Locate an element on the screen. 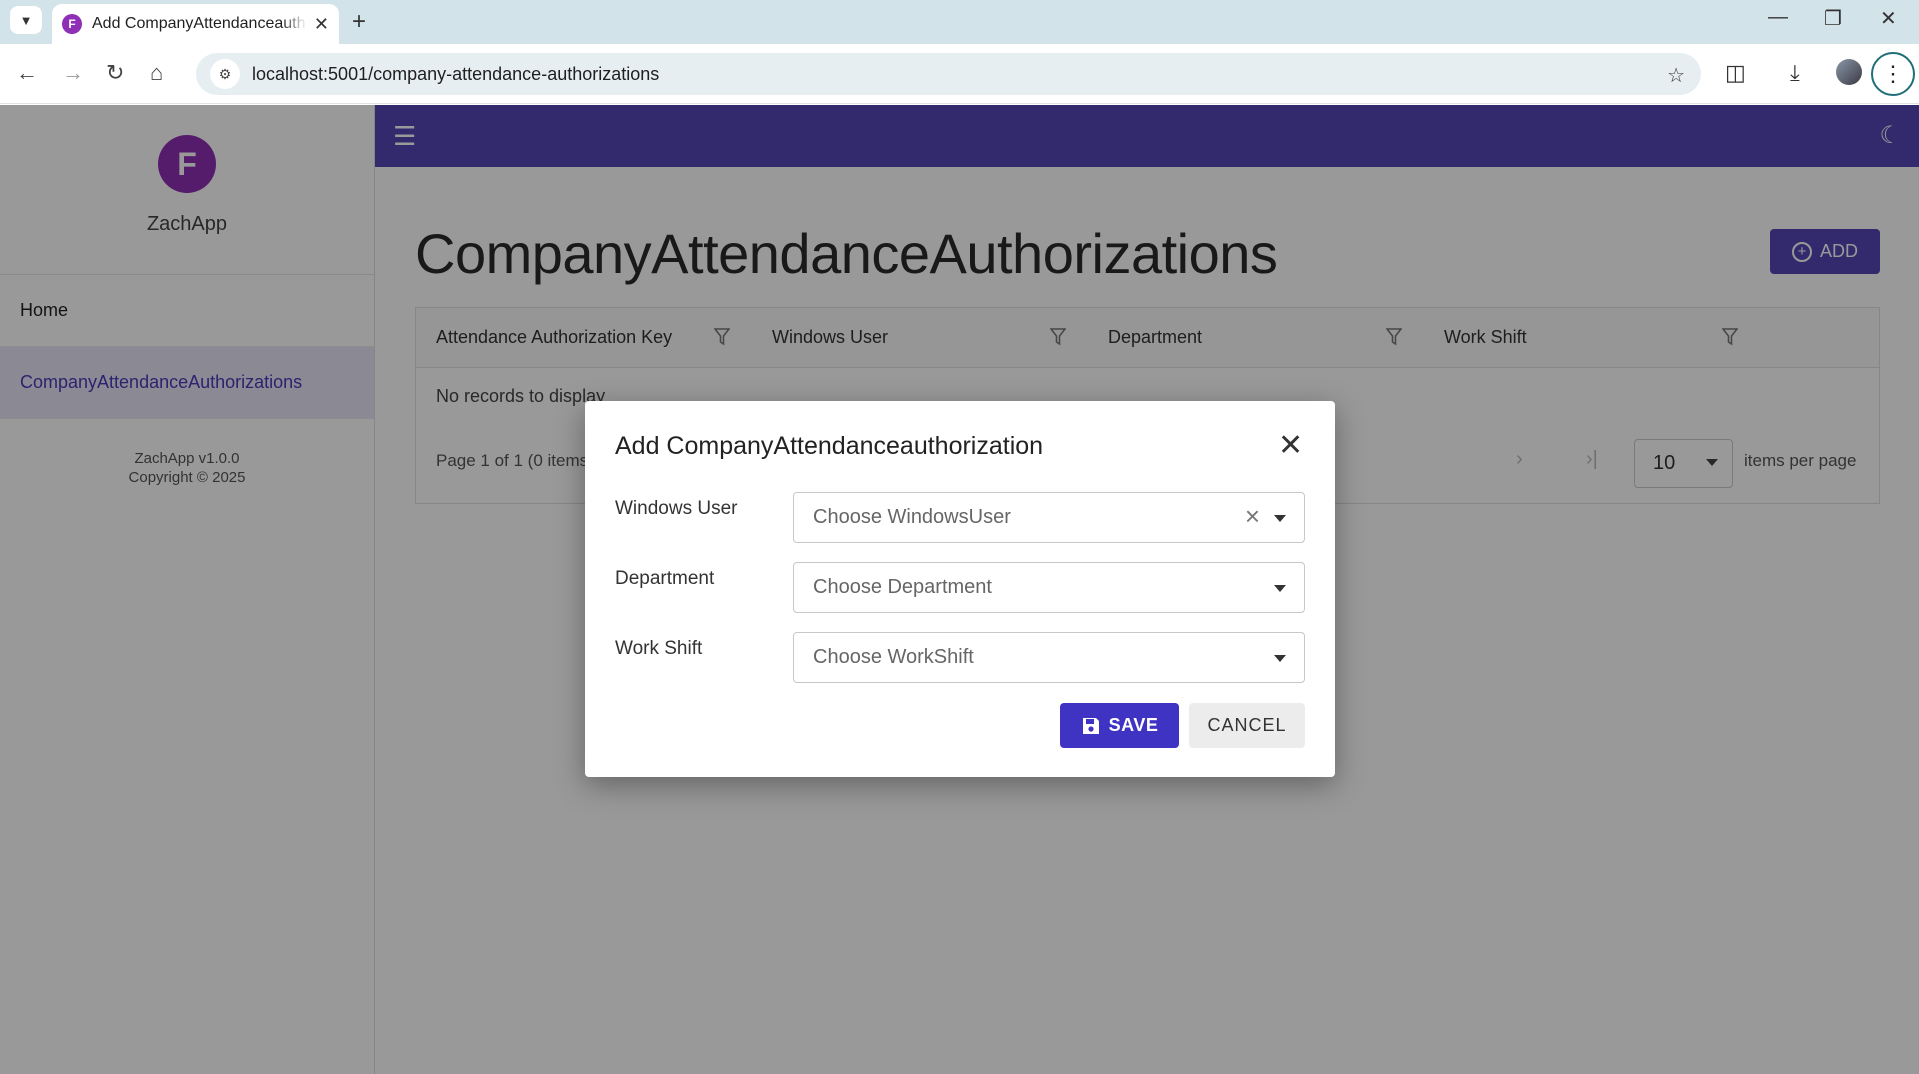 Image resolution: width=1919 pixels, height=1074 pixels. department-placeholder: Choose Department is located at coordinates (902, 587).